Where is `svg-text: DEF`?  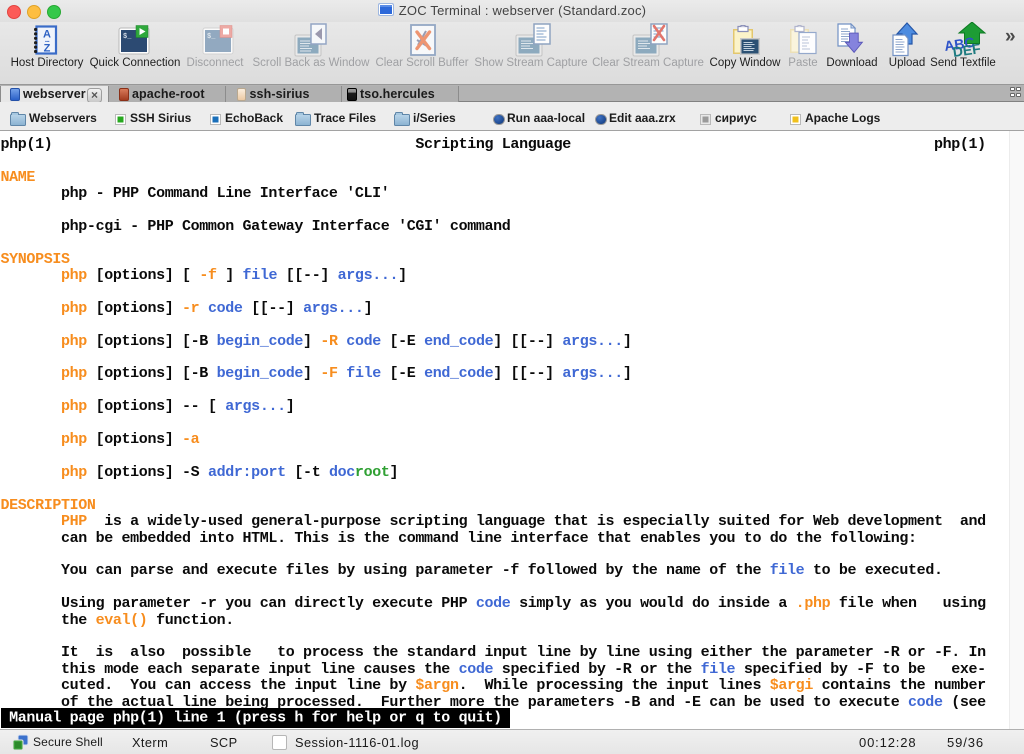 svg-text: DEF is located at coordinates (967, 49).